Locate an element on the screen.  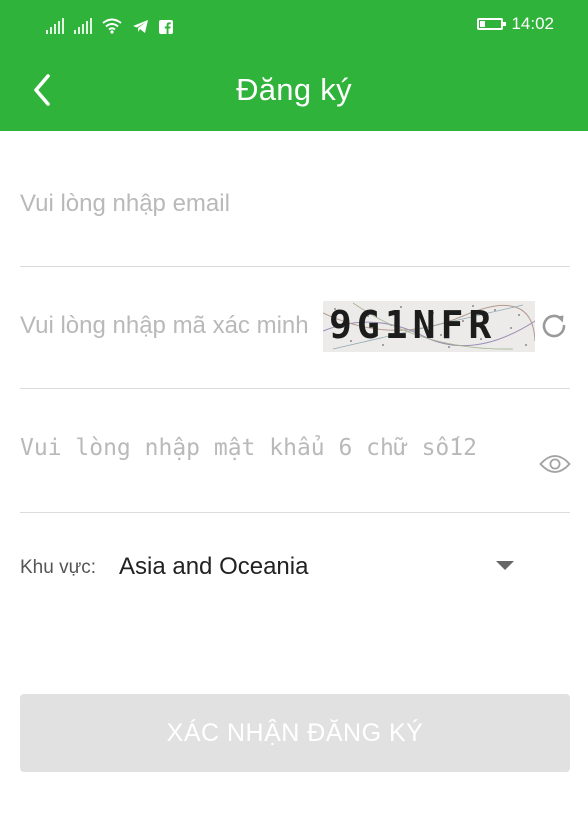
refresh-captcha-button is located at coordinates (554, 326).